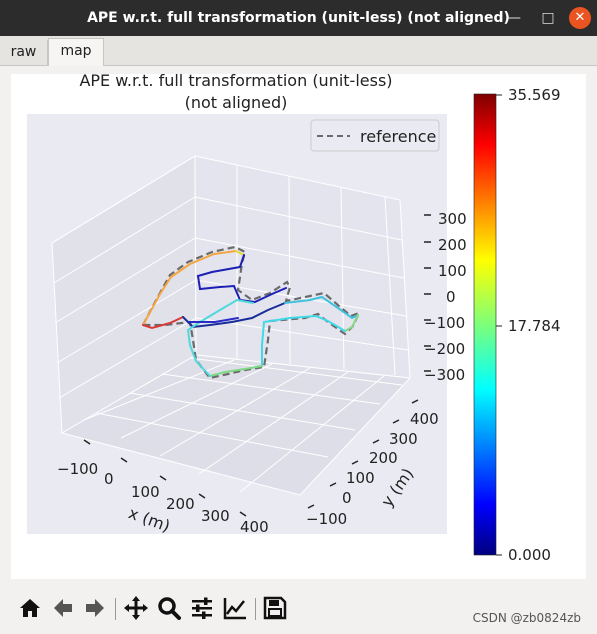  What do you see at coordinates (445, 323) in the screenshot?
I see `z-tick: −100` at bounding box center [445, 323].